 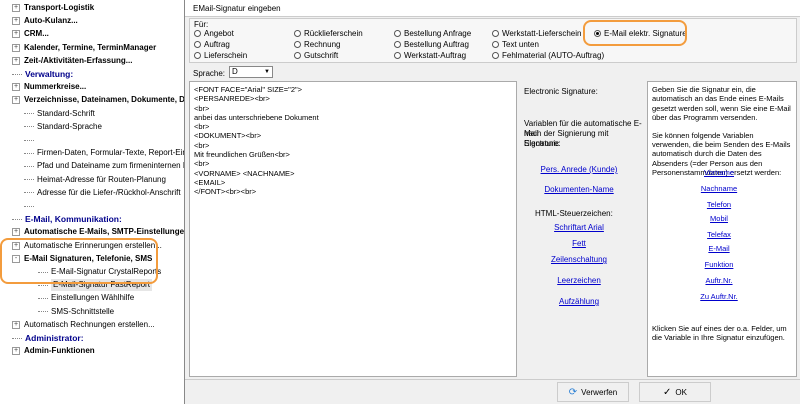 I want to click on ok-label: OK, so click(x=681, y=392).